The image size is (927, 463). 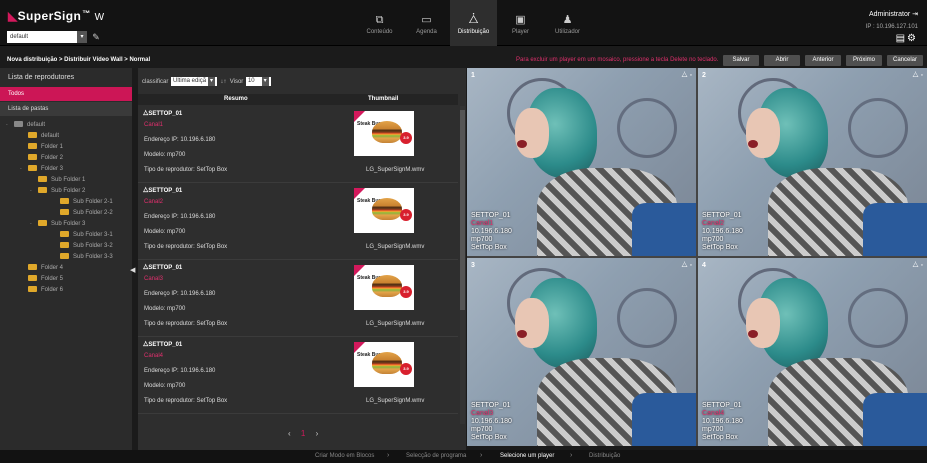 I want to click on nav-distribution: ⧊ Distribuição, so click(x=473, y=23).